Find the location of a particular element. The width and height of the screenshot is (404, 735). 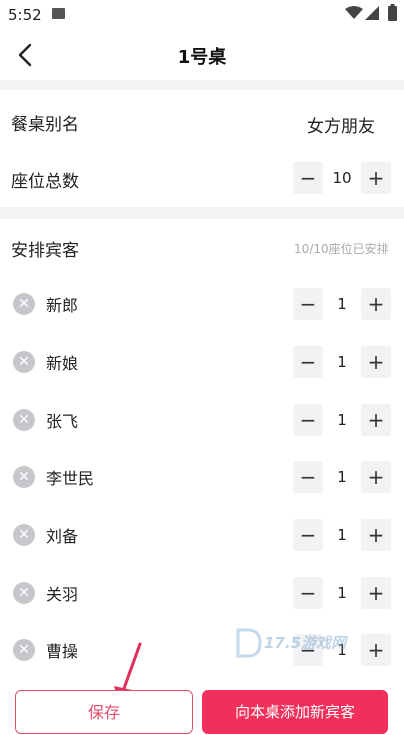

guest-row: ✕ 张飞 − 1 + is located at coordinates (202, 420).